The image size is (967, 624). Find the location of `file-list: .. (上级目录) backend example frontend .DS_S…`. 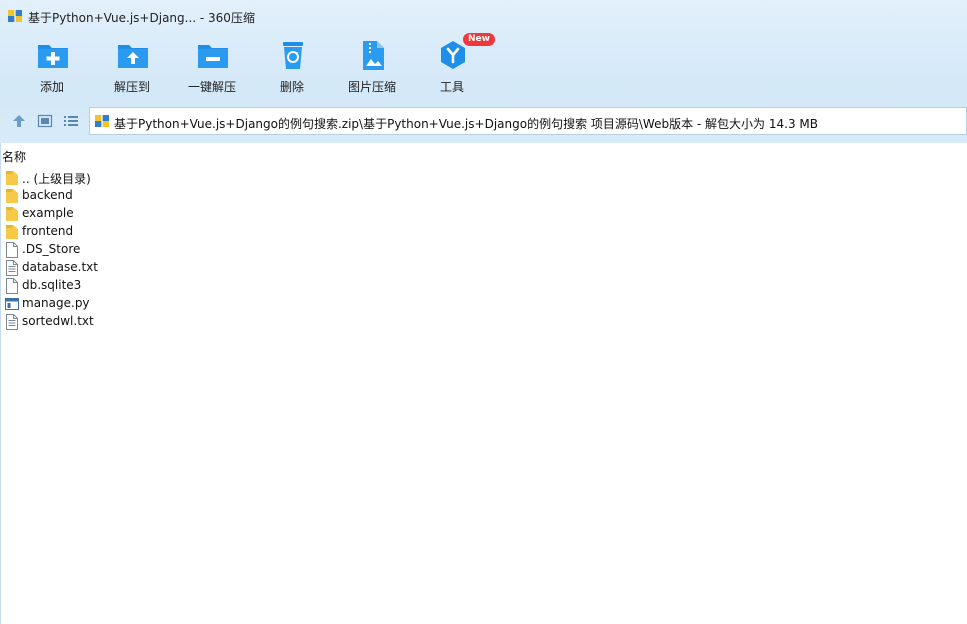

file-list: .. (上级目录) backend example frontend .DS_S… is located at coordinates (154, 250).